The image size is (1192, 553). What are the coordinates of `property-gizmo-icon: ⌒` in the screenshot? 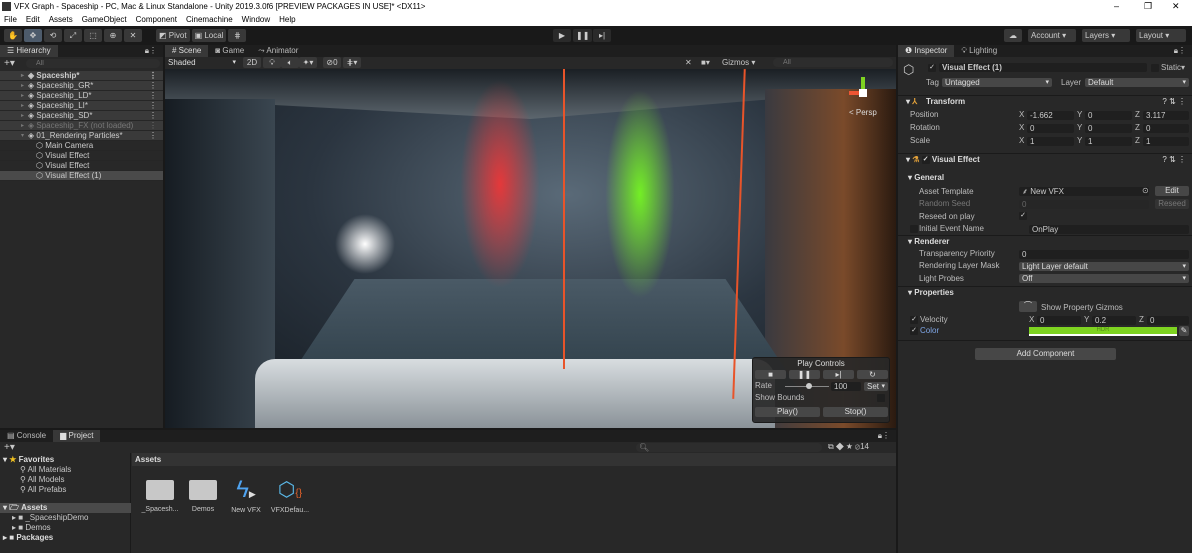 It's located at (1028, 306).